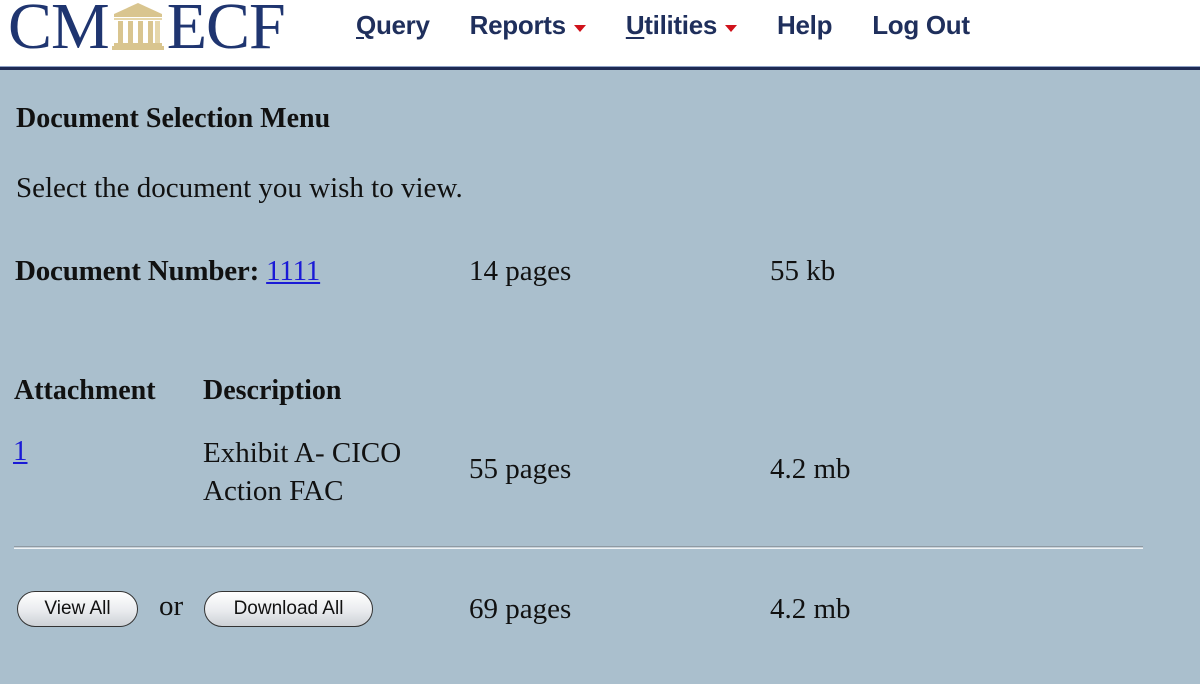  I want to click on nav-query-accesskey: Q, so click(366, 25).